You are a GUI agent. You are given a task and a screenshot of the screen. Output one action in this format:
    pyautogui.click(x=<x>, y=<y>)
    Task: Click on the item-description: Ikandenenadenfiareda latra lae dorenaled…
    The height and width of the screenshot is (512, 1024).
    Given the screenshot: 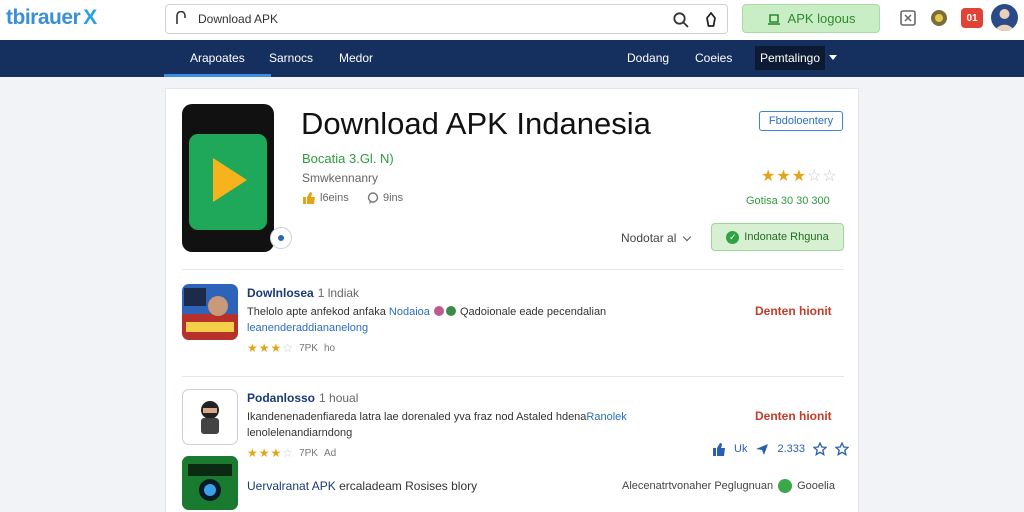 What is the action you would take?
    pyautogui.click(x=482, y=425)
    